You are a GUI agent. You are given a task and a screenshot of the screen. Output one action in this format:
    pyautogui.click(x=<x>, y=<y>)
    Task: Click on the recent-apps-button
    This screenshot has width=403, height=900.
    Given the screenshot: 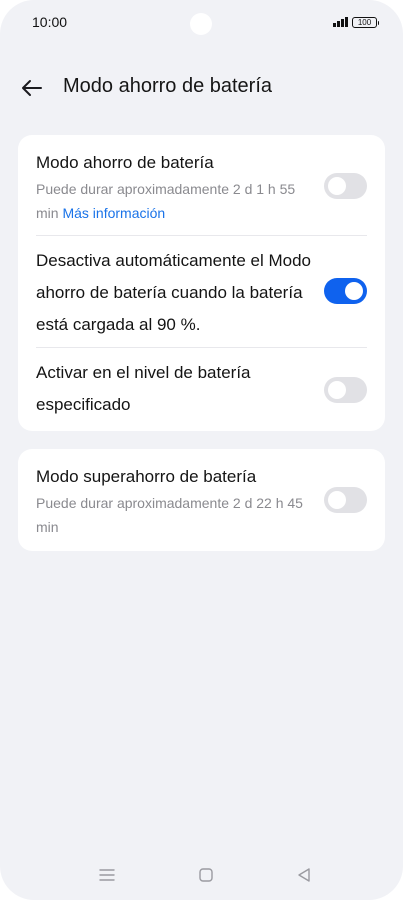 What is the action you would take?
    pyautogui.click(x=107, y=875)
    